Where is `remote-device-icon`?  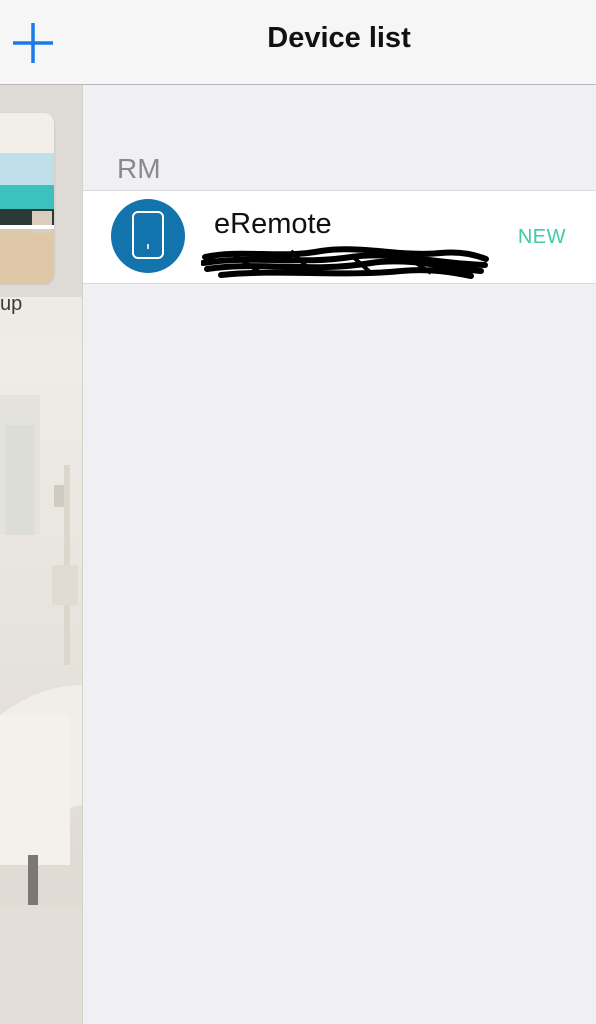 remote-device-icon is located at coordinates (148, 235).